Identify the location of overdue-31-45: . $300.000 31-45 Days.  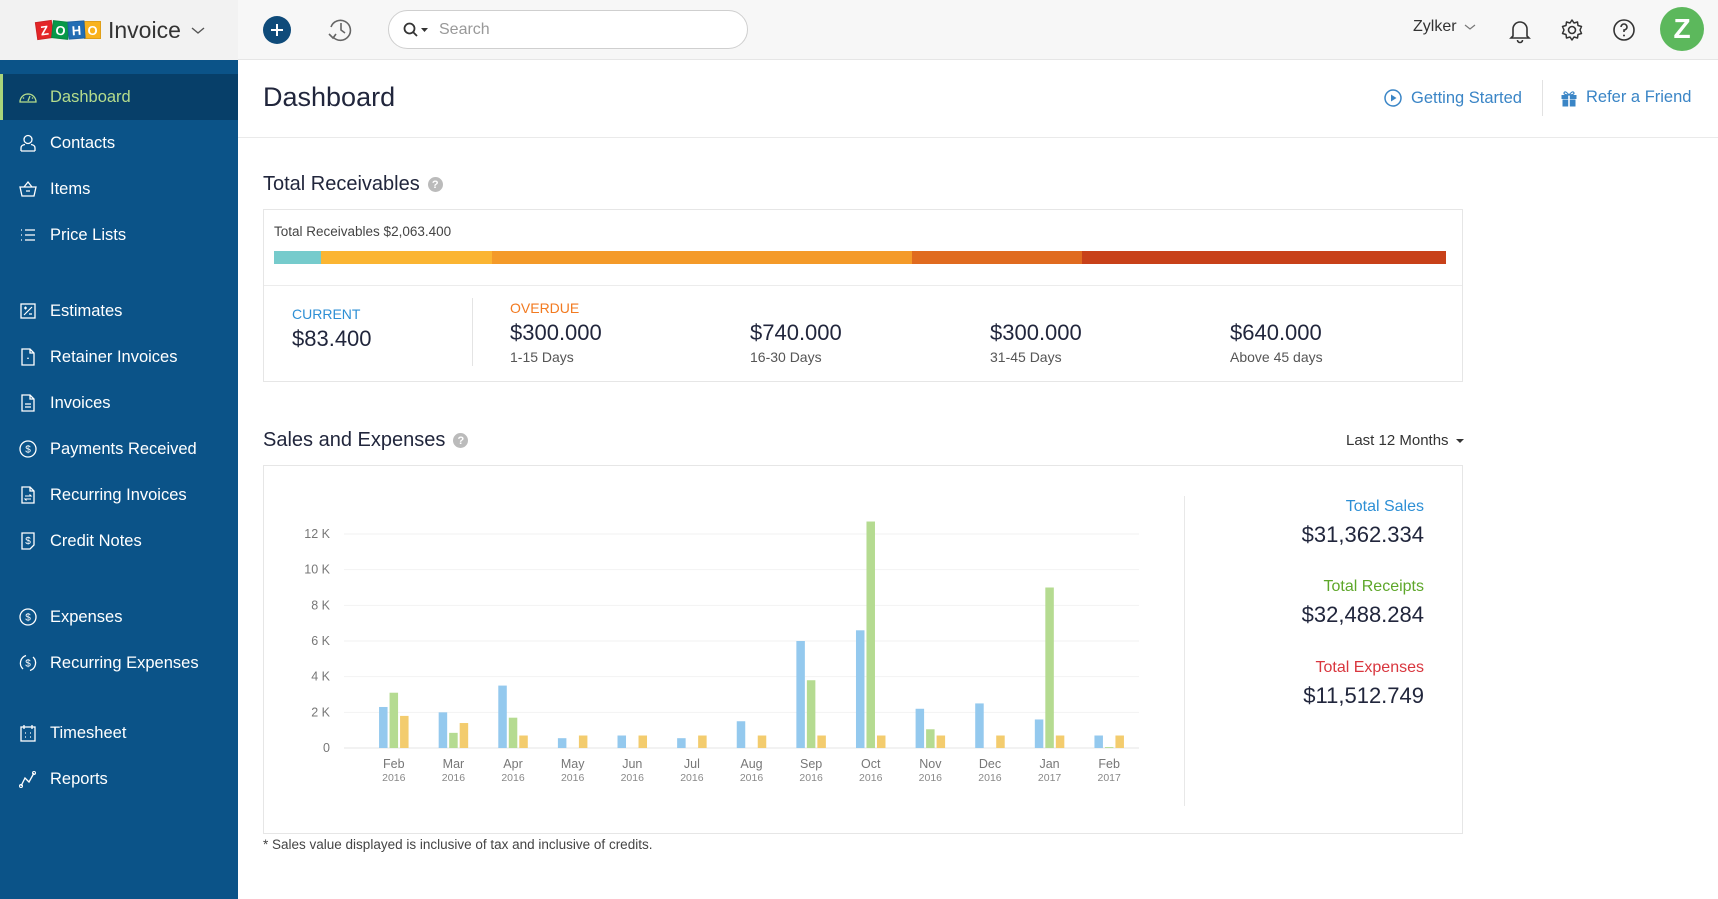
(1036, 332).